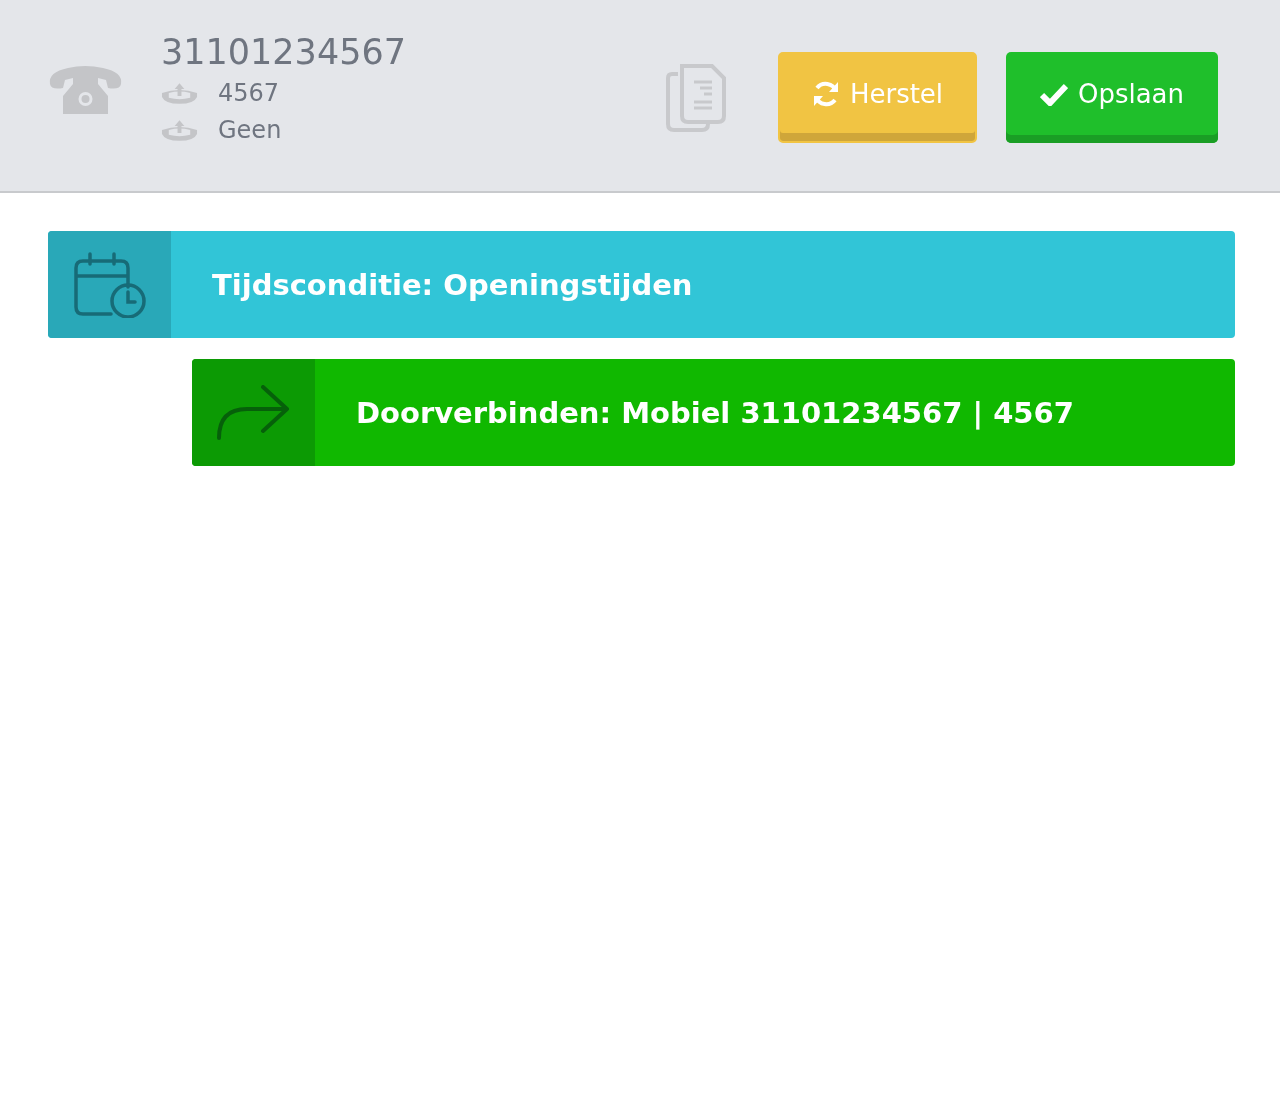 The width and height of the screenshot is (1280, 1107). What do you see at coordinates (1112, 97) in the screenshot?
I see `save-button: Opslaan` at bounding box center [1112, 97].